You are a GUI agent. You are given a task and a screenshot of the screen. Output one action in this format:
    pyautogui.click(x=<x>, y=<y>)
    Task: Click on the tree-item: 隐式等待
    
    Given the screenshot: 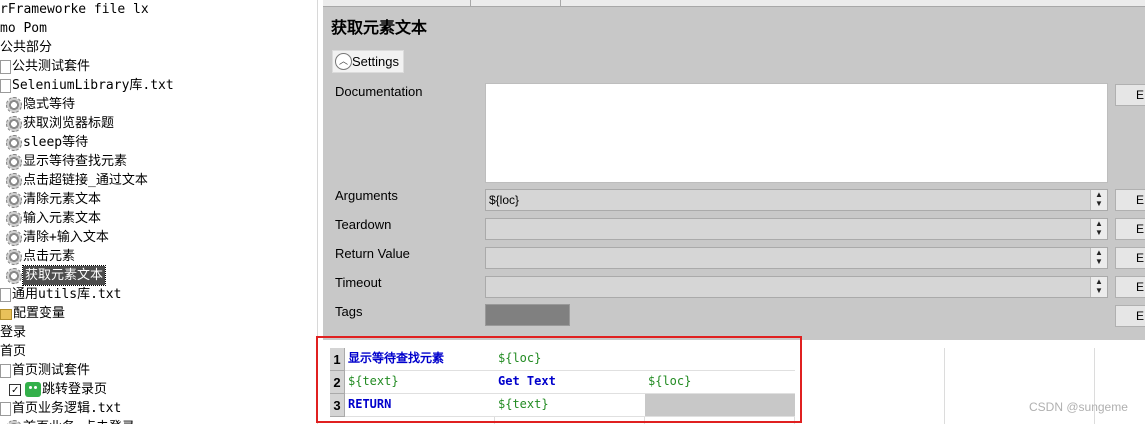 What is the action you would take?
    pyautogui.click(x=40, y=104)
    